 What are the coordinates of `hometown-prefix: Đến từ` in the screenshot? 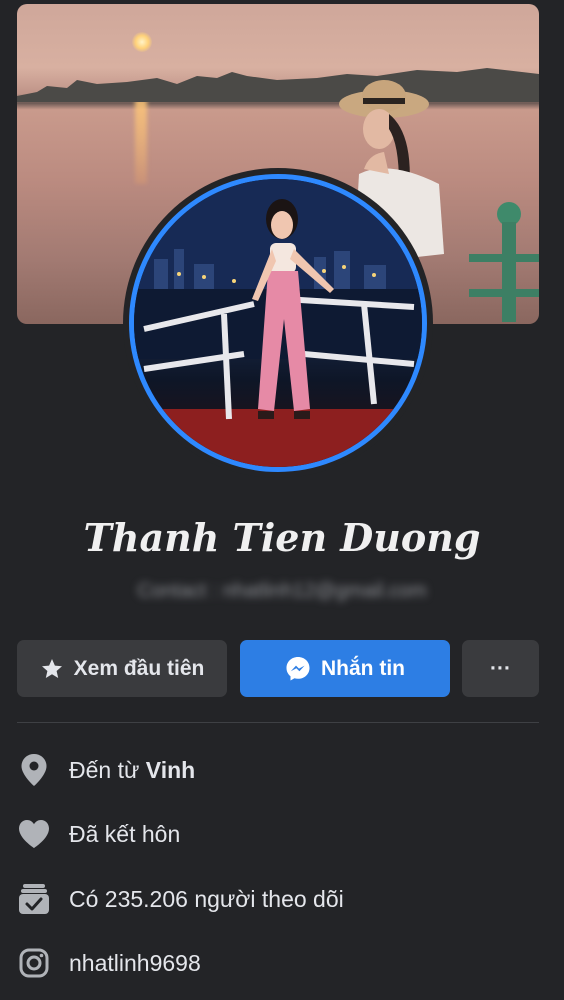 It's located at (107, 769).